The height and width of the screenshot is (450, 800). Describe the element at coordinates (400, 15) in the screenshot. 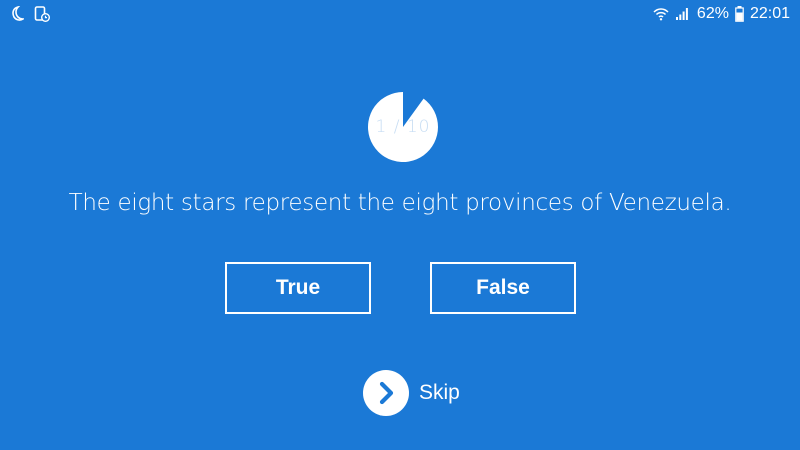

I see `status-bar: 62% 22:01` at that location.